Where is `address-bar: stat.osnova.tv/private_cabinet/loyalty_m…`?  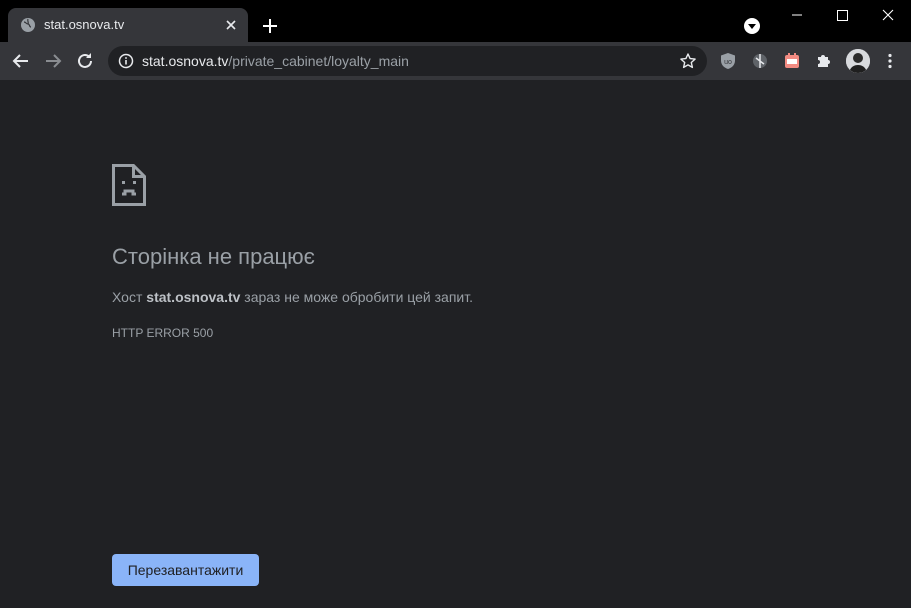
address-bar: stat.osnova.tv/private_cabinet/loyalty_m… is located at coordinates (407, 61).